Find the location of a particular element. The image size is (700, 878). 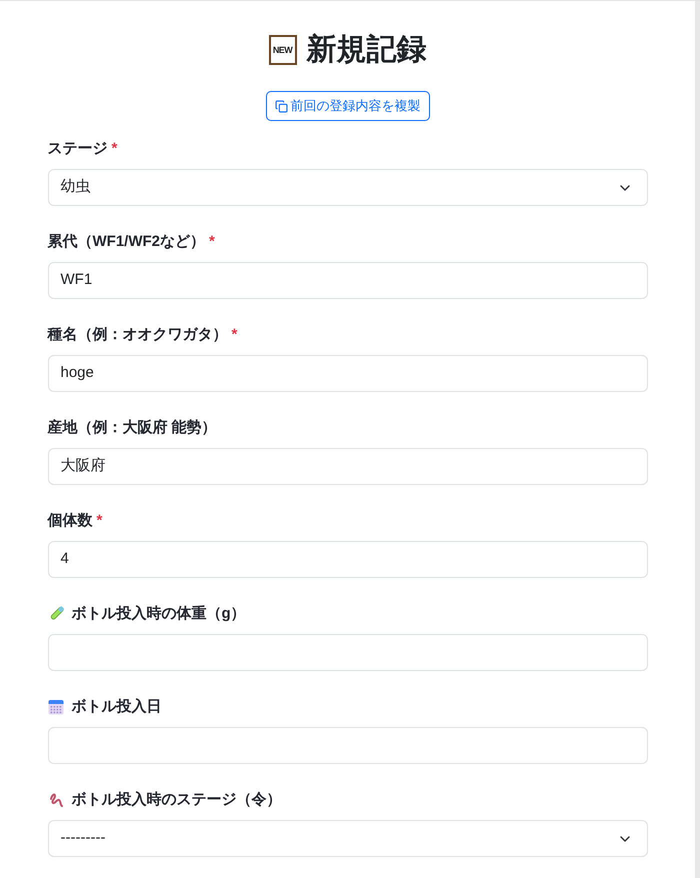

field-label: 累代（WF1/WF2など） is located at coordinates (126, 242).